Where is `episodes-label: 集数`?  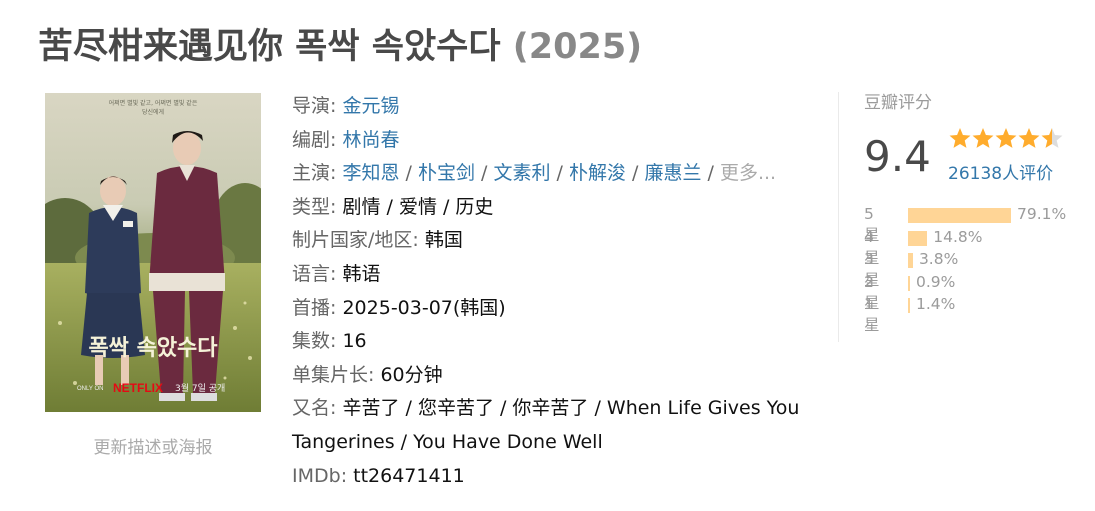 episodes-label: 集数 is located at coordinates (311, 341).